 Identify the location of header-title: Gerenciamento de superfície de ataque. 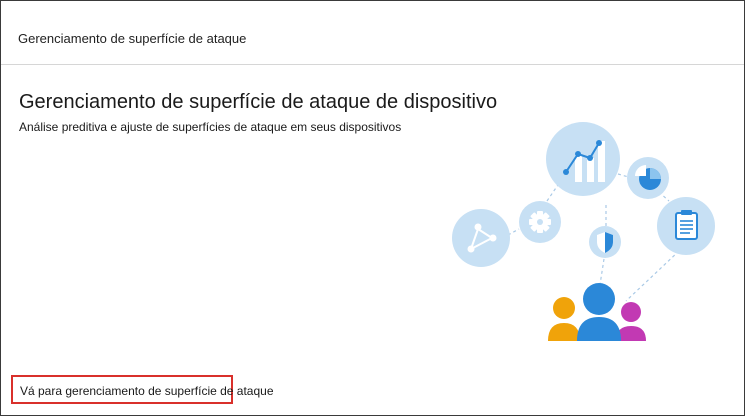
(132, 38).